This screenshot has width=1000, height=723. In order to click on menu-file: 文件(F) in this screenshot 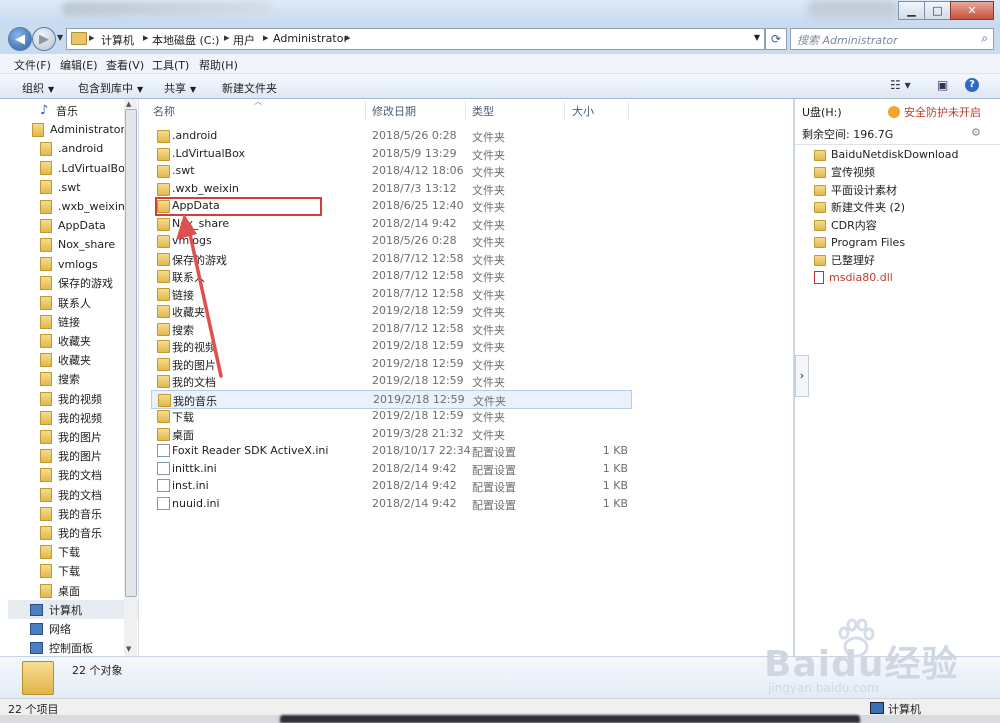, I will do `click(32, 65)`.